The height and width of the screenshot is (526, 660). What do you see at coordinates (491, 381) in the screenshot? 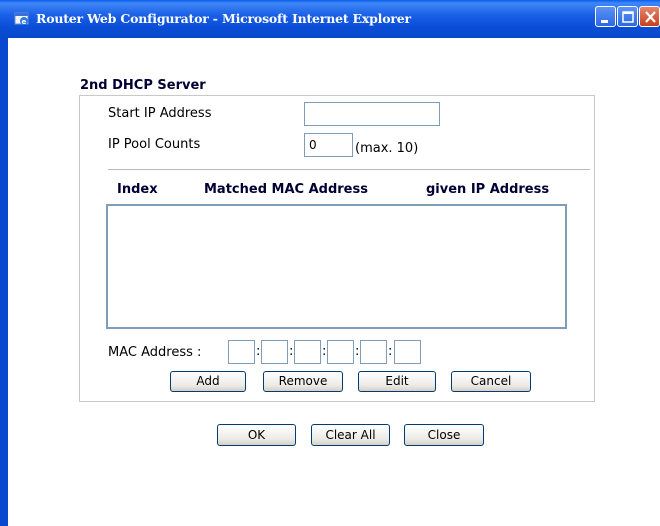
I see `cancel-button: Cancel` at bounding box center [491, 381].